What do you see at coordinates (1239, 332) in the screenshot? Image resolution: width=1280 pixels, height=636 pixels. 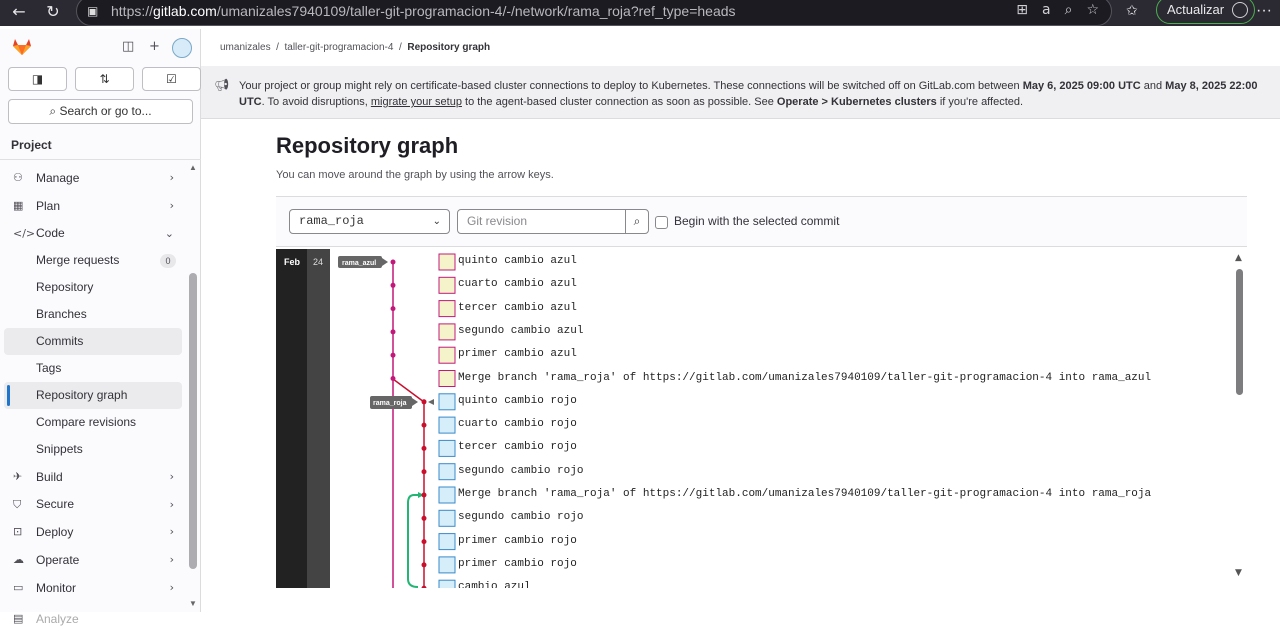 I see `graph-scrollbar-thumb` at bounding box center [1239, 332].